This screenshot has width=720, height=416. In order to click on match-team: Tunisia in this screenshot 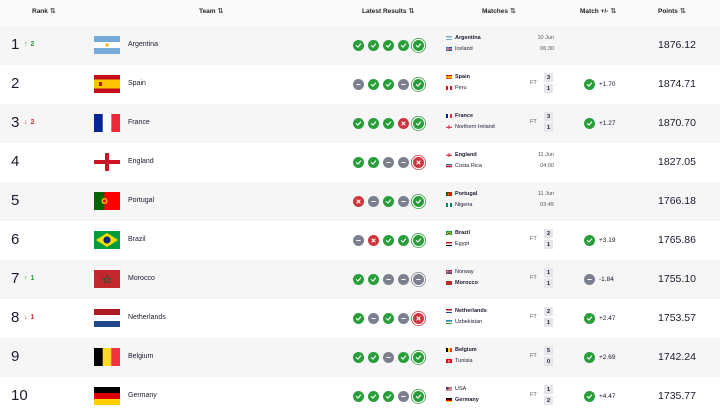, I will do `click(459, 361)`.